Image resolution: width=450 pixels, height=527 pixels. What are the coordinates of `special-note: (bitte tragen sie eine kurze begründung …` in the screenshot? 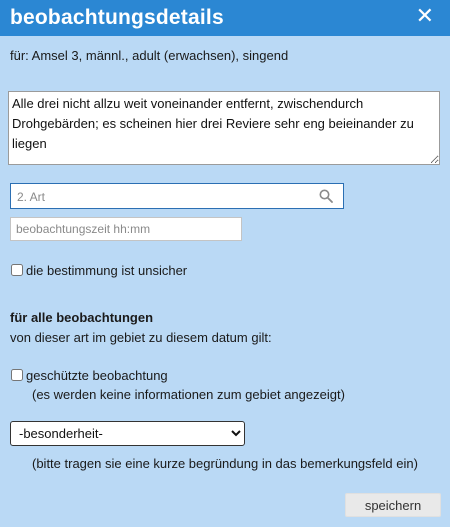 It's located at (225, 463).